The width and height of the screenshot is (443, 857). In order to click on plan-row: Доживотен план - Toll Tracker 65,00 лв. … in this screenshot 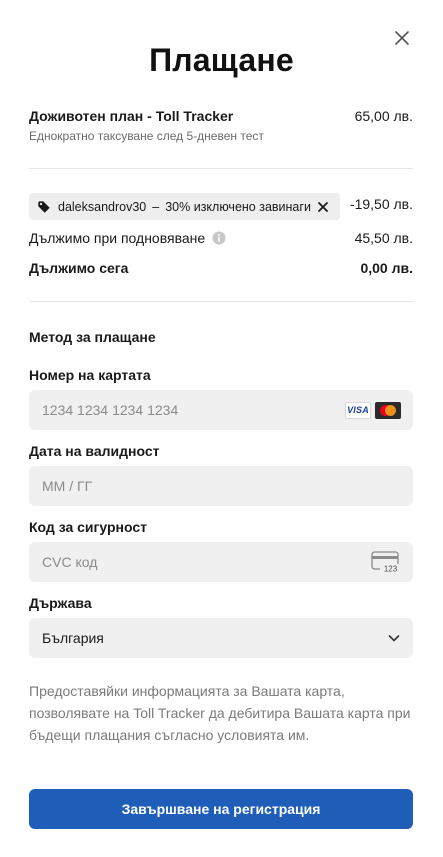, I will do `click(221, 125)`.